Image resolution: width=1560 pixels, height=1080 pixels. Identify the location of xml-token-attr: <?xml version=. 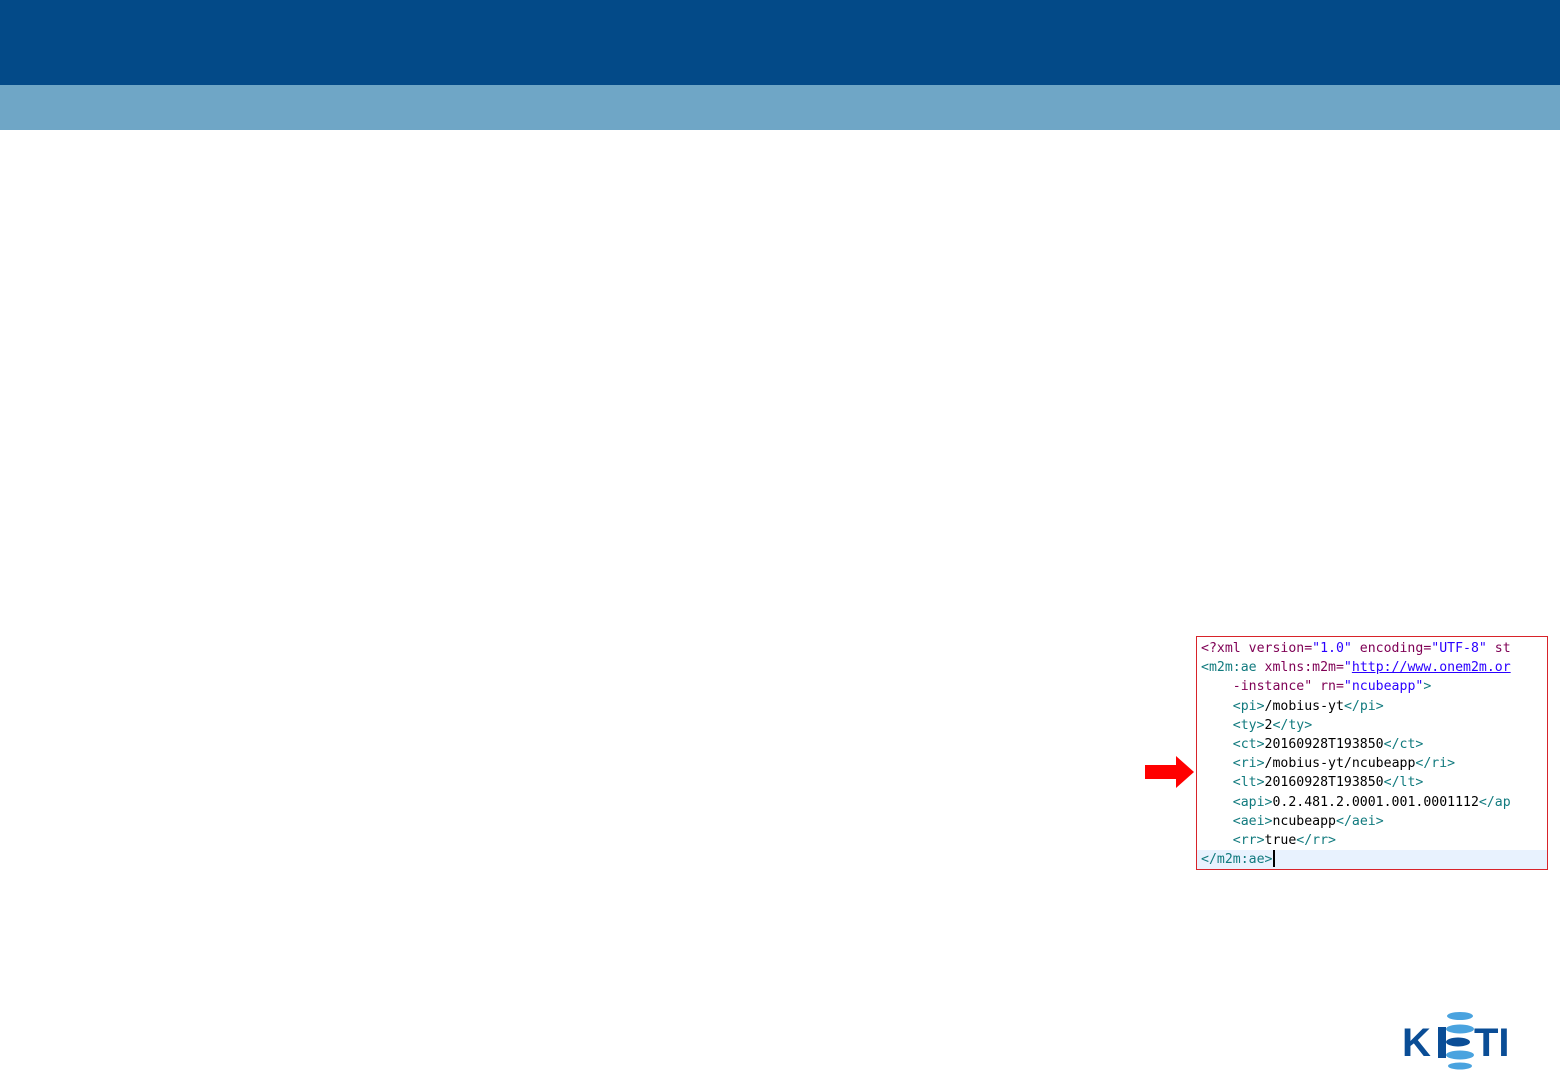
(1257, 648).